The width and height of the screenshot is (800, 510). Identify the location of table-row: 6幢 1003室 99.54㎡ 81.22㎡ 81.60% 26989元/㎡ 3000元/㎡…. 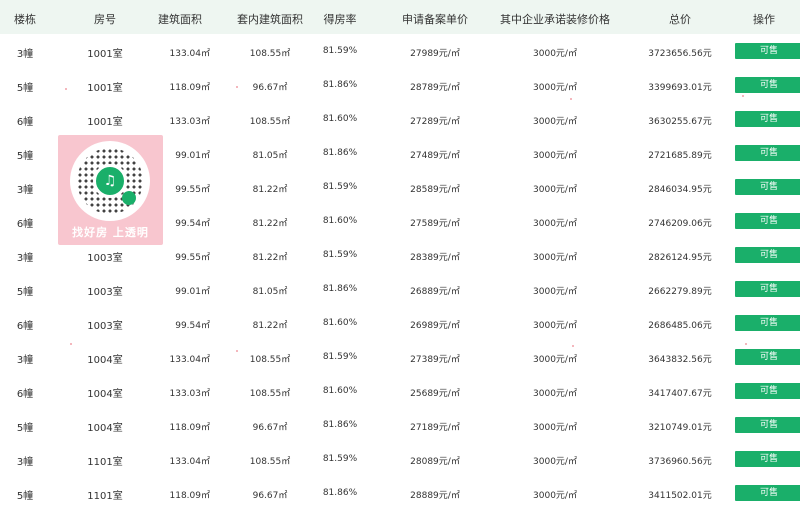
(400, 323).